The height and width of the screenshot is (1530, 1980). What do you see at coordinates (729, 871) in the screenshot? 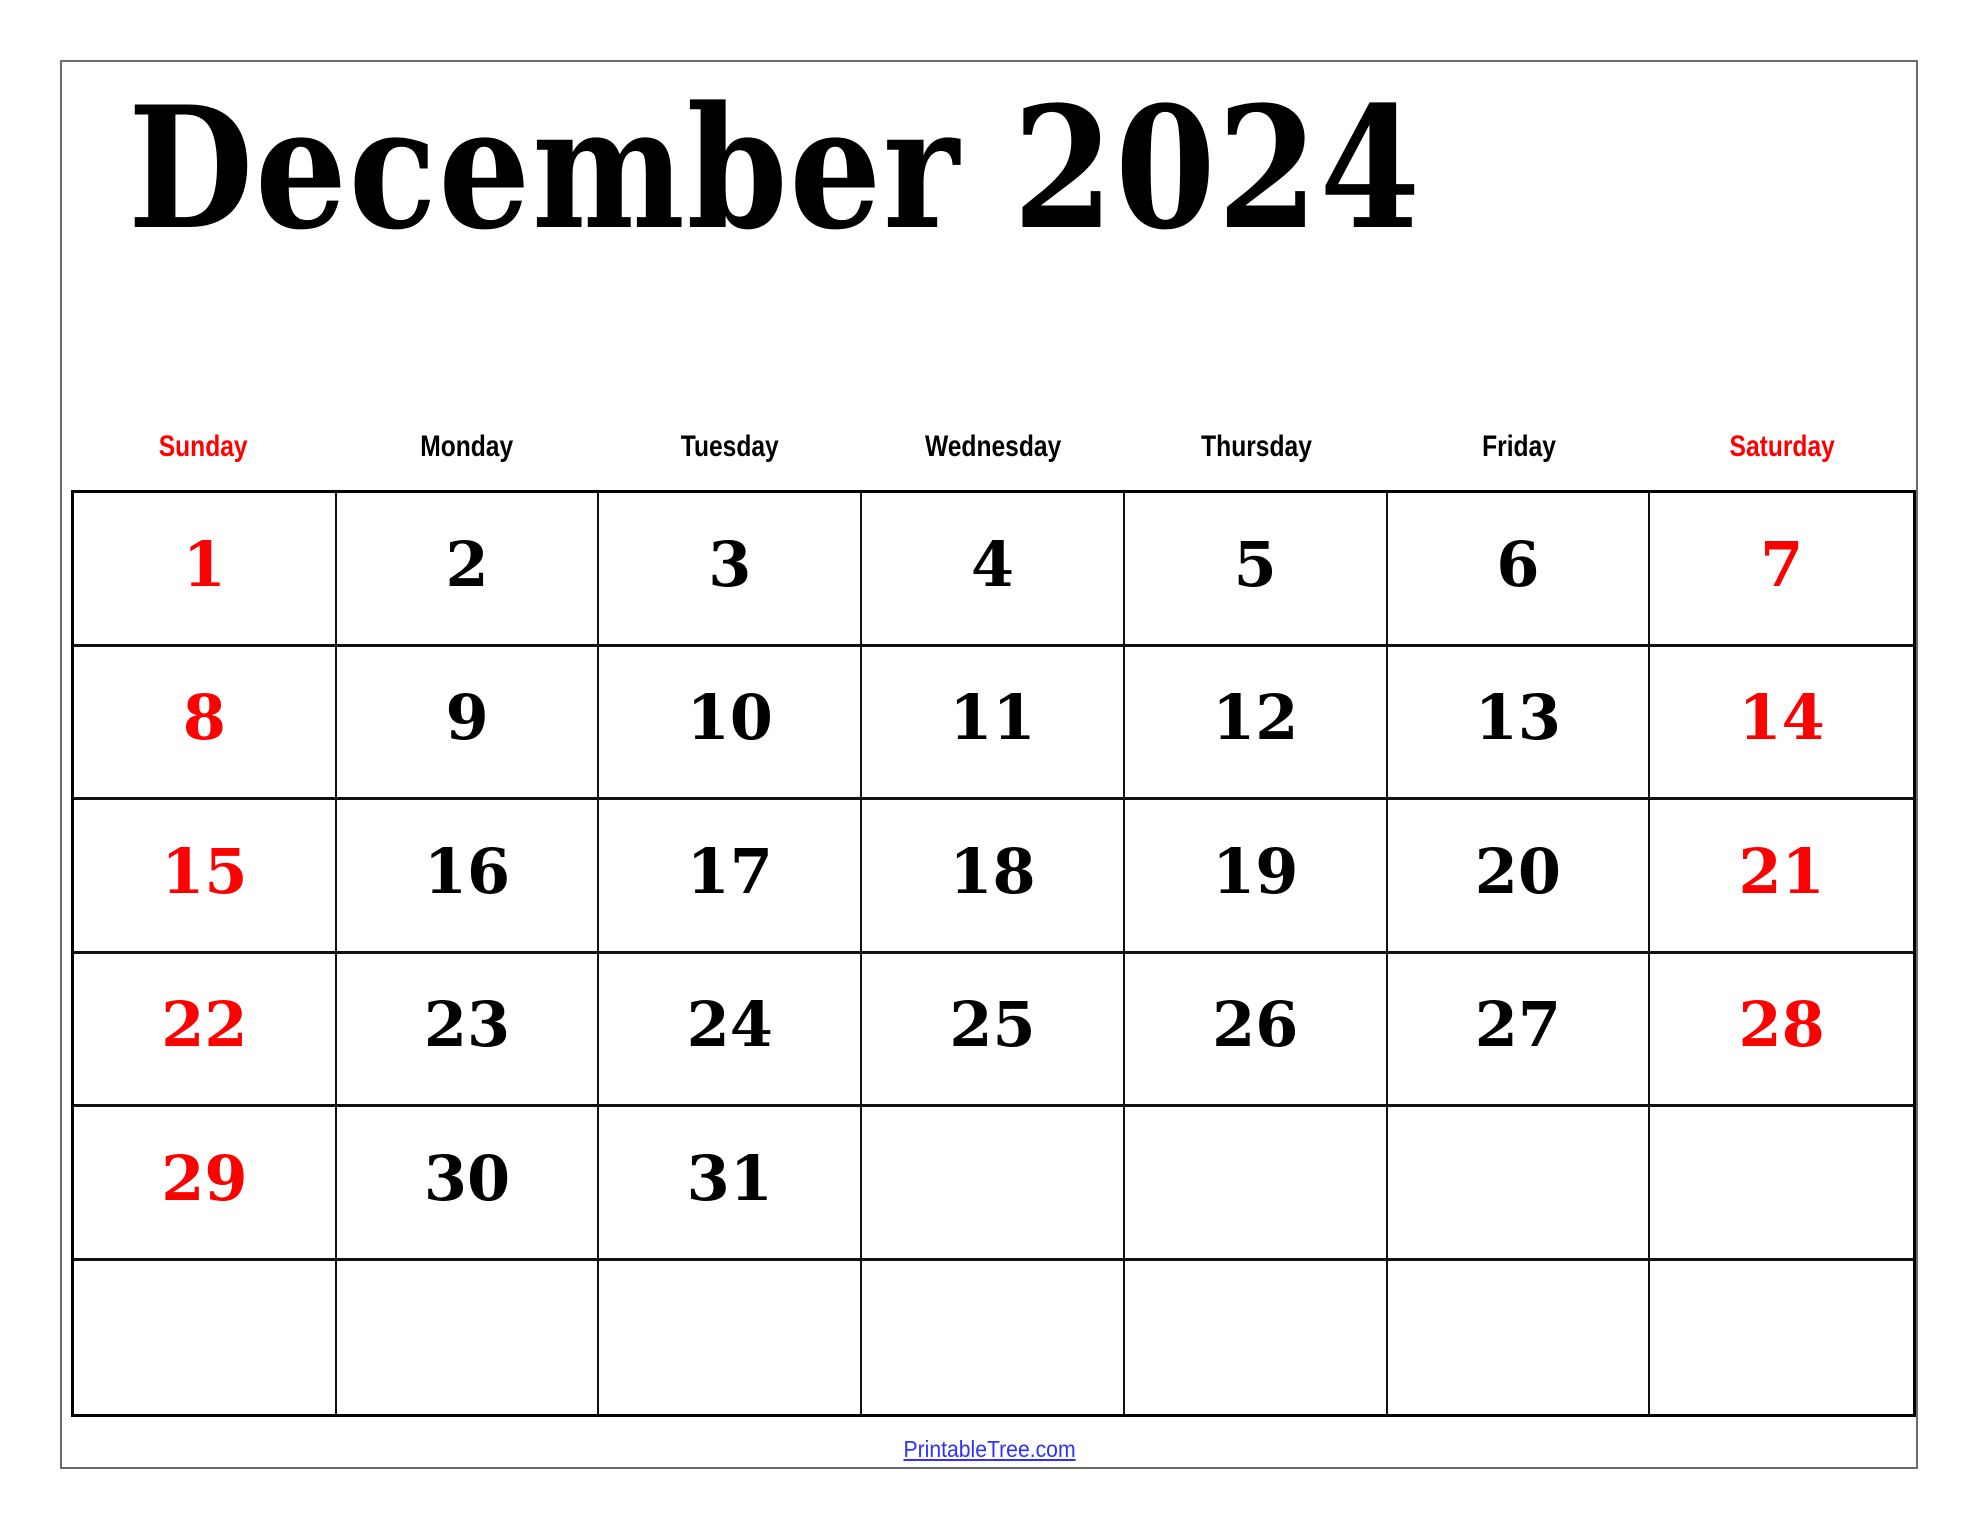
I see `day-number: 17` at bounding box center [729, 871].